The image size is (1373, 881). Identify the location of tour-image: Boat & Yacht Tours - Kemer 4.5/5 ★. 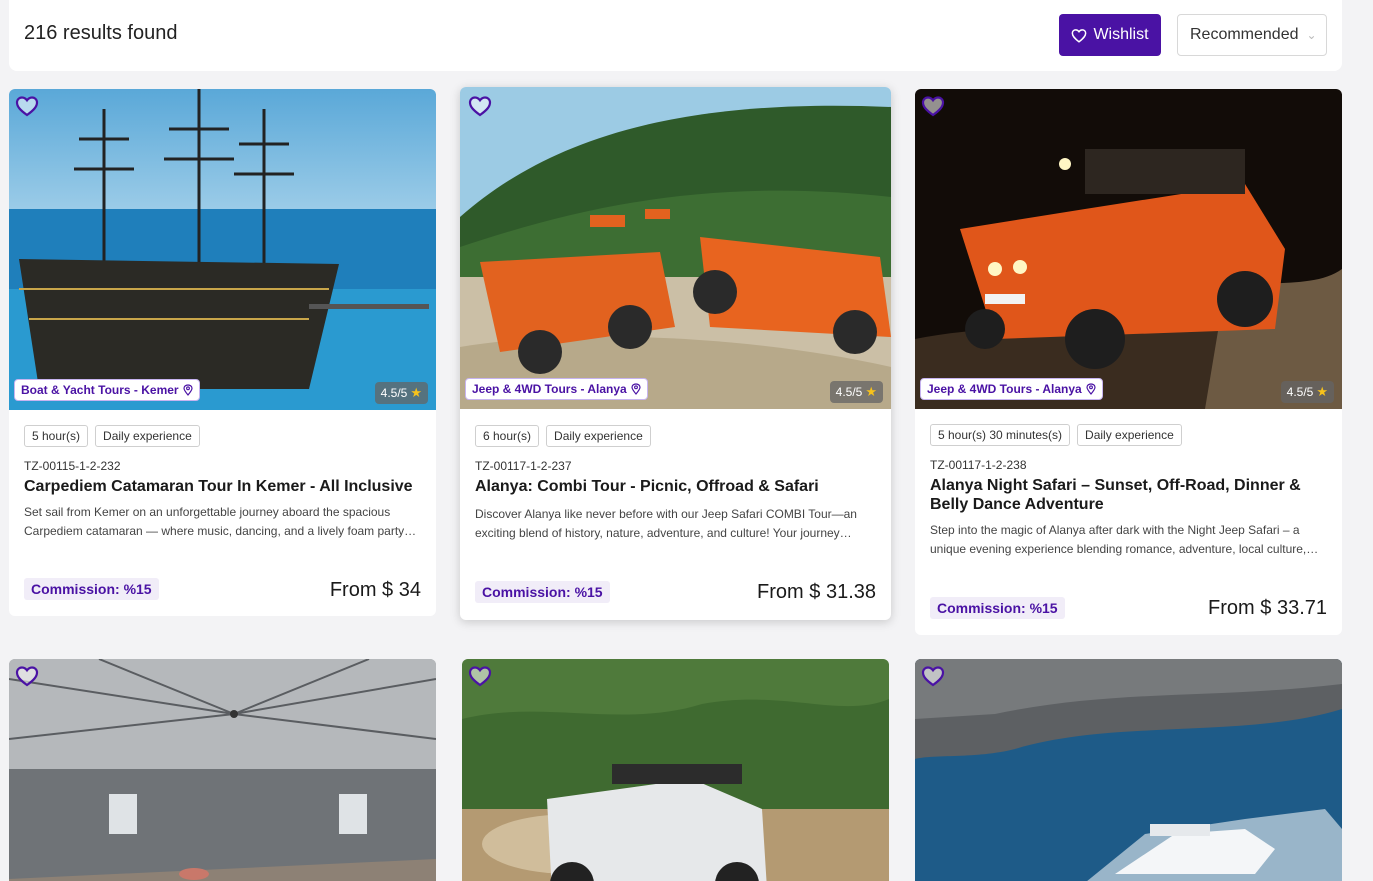
(222, 249).